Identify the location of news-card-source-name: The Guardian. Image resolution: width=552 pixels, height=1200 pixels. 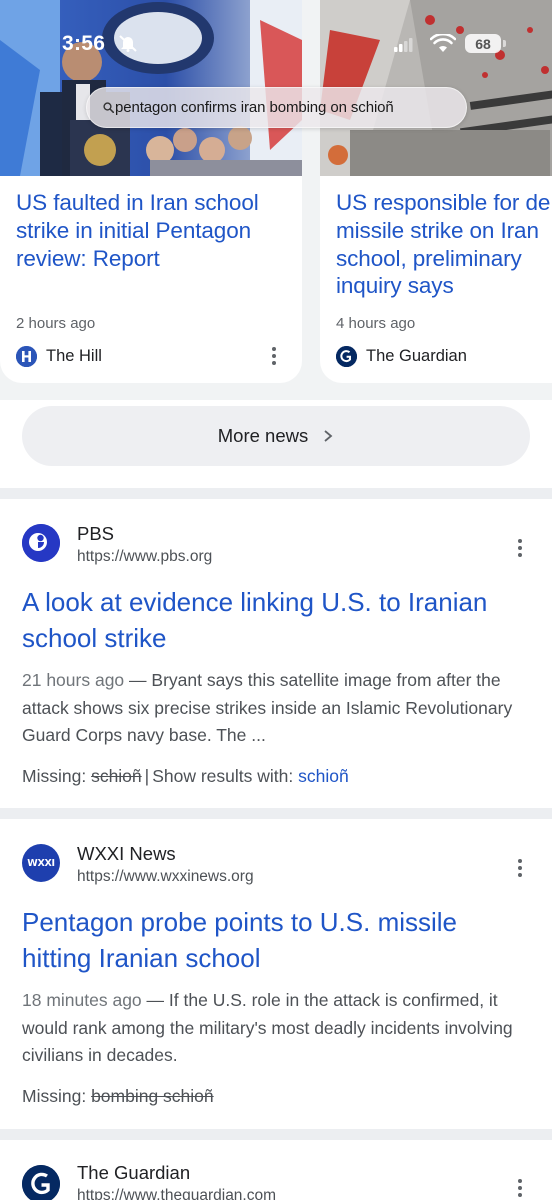
(416, 355).